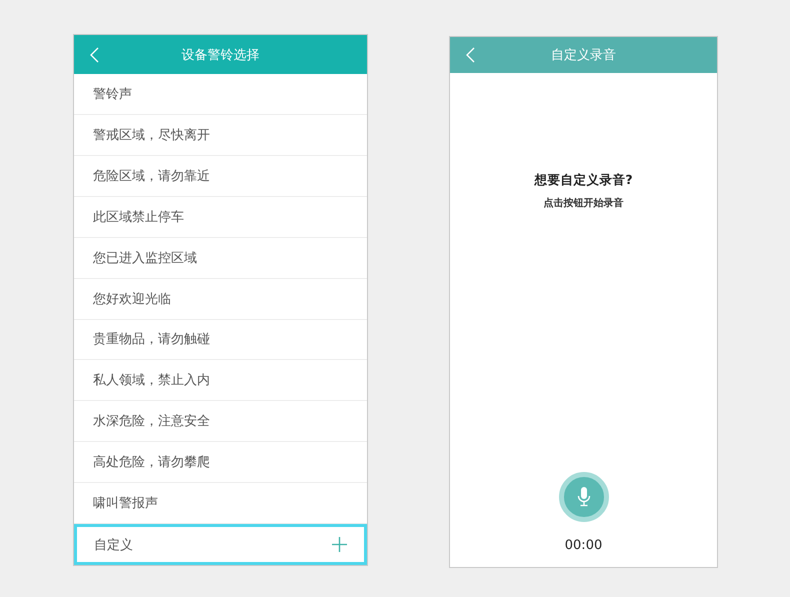 This screenshot has width=790, height=597. Describe the element at coordinates (113, 545) in the screenshot. I see `item-label: 自定义` at that location.